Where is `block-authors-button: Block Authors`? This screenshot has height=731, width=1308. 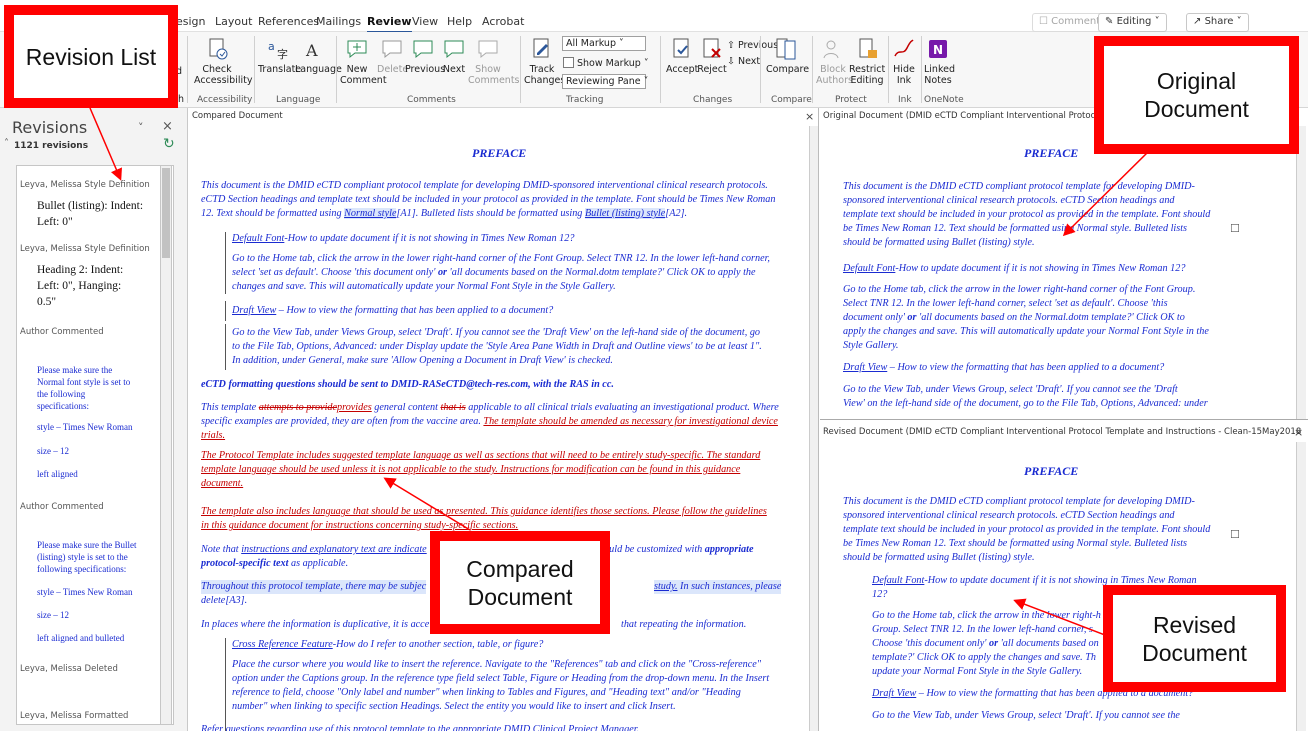
block-authors-button: Block Authors is located at coordinates (834, 61).